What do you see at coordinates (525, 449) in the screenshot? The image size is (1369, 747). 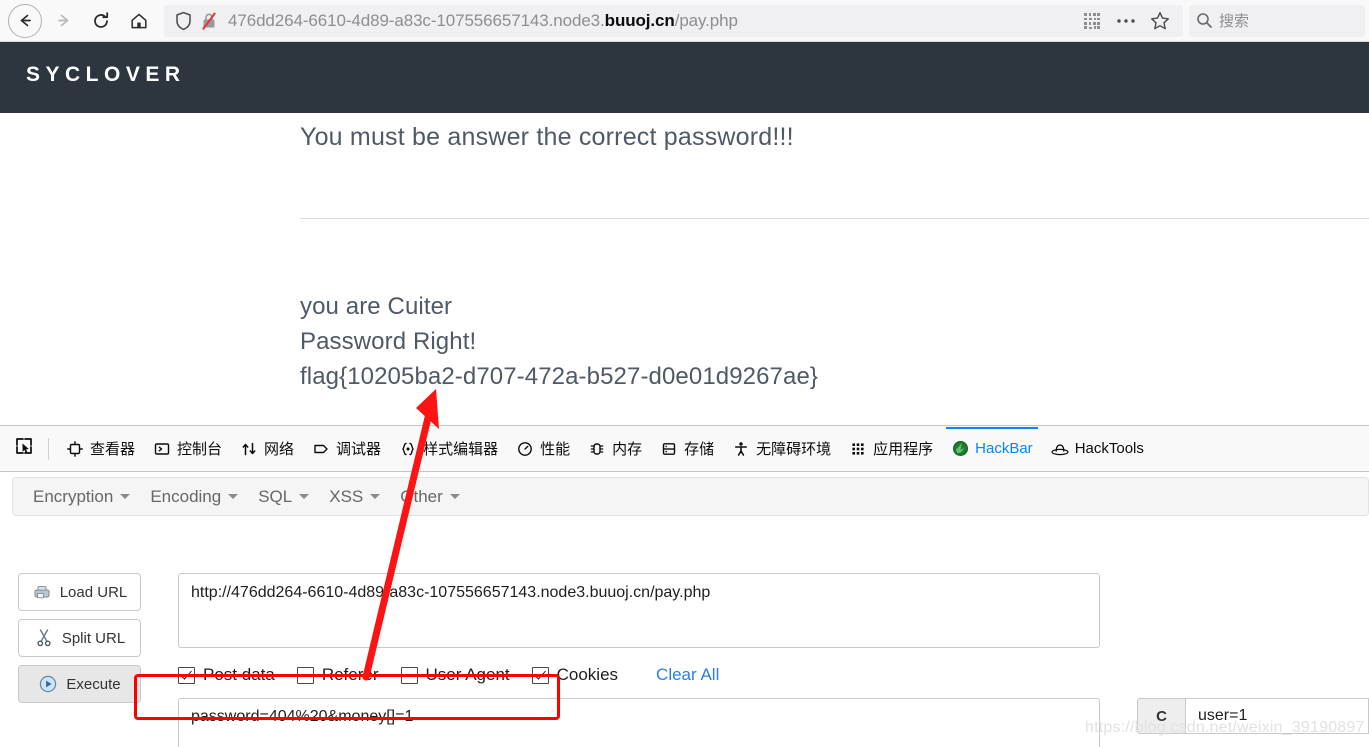 I see `performance-icon` at bounding box center [525, 449].